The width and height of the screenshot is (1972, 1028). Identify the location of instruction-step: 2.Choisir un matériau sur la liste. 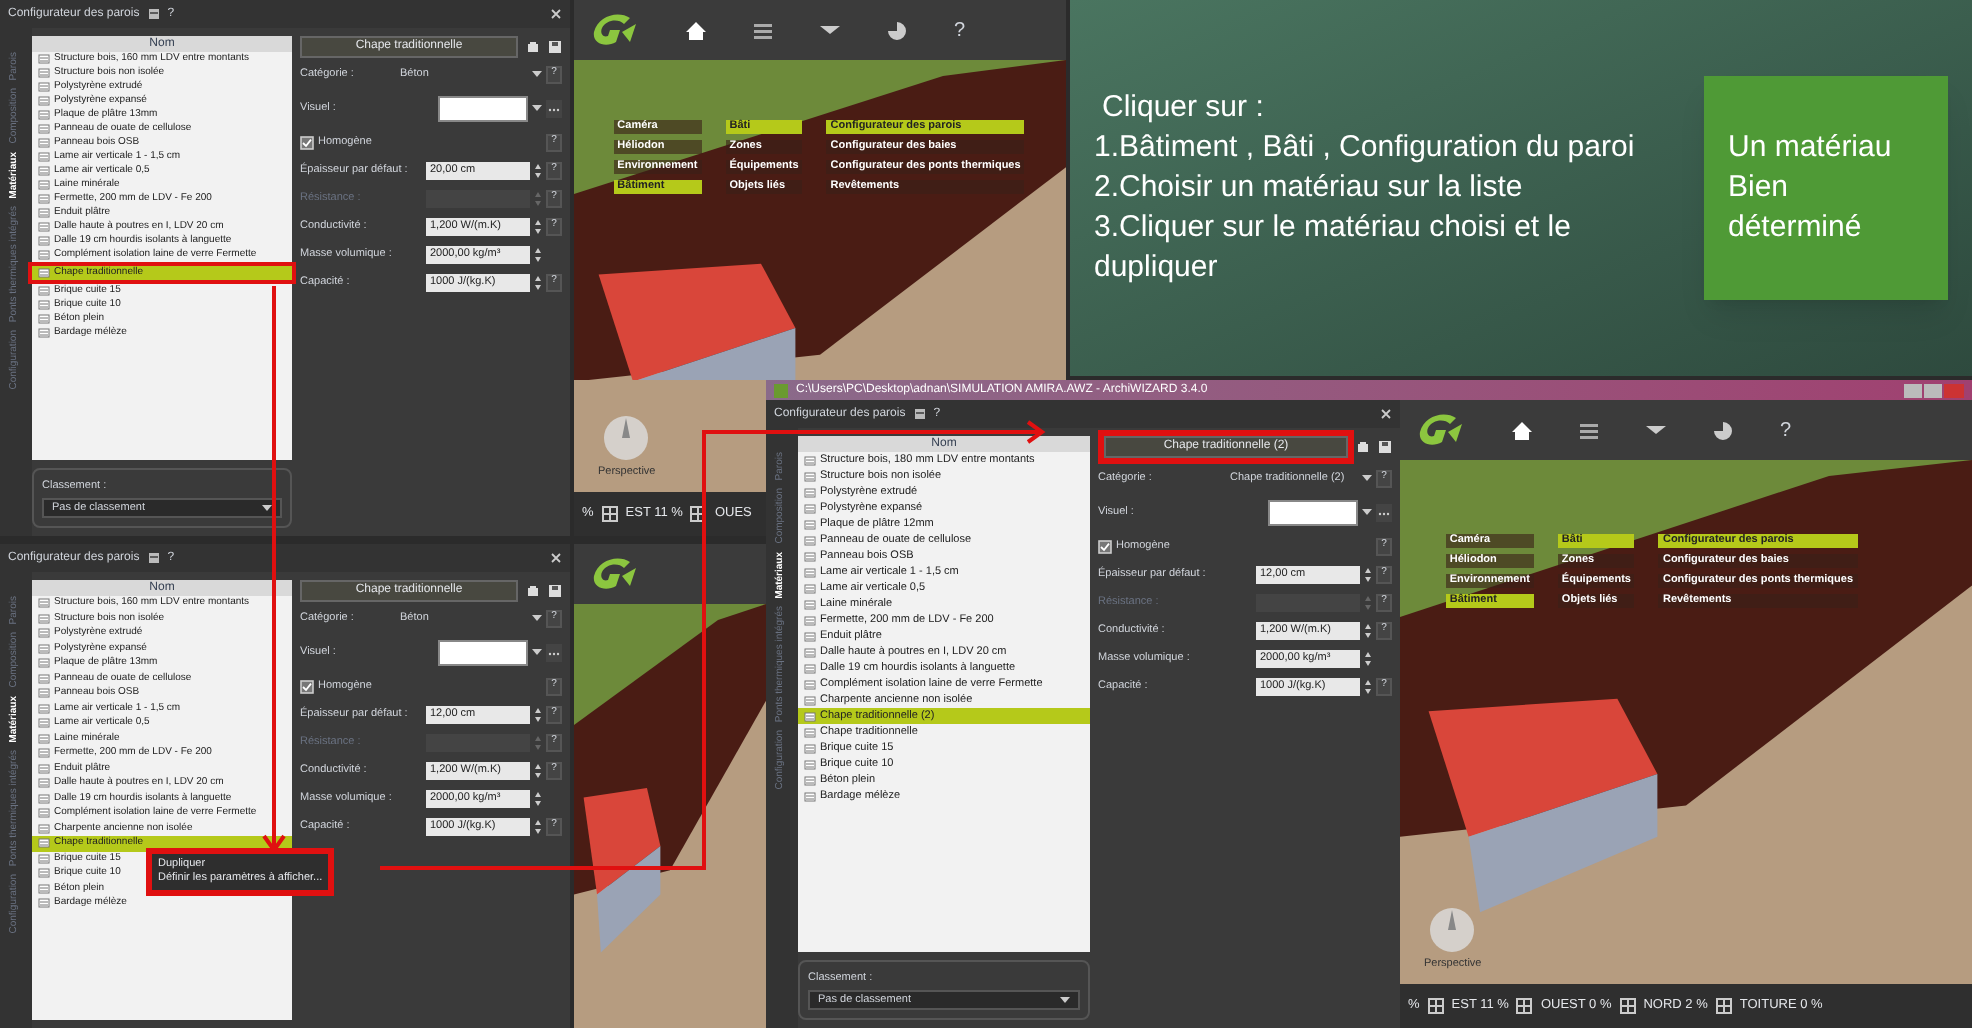
(1391, 188).